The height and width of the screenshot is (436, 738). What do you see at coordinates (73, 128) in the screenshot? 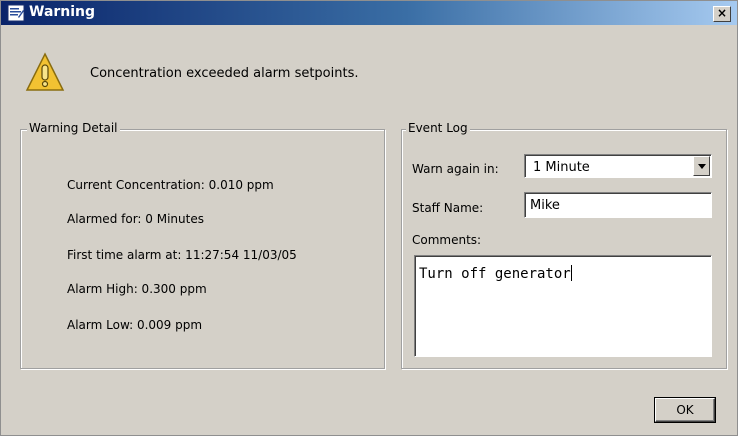
I see `warning-detail-legend: Warning Detail` at bounding box center [73, 128].